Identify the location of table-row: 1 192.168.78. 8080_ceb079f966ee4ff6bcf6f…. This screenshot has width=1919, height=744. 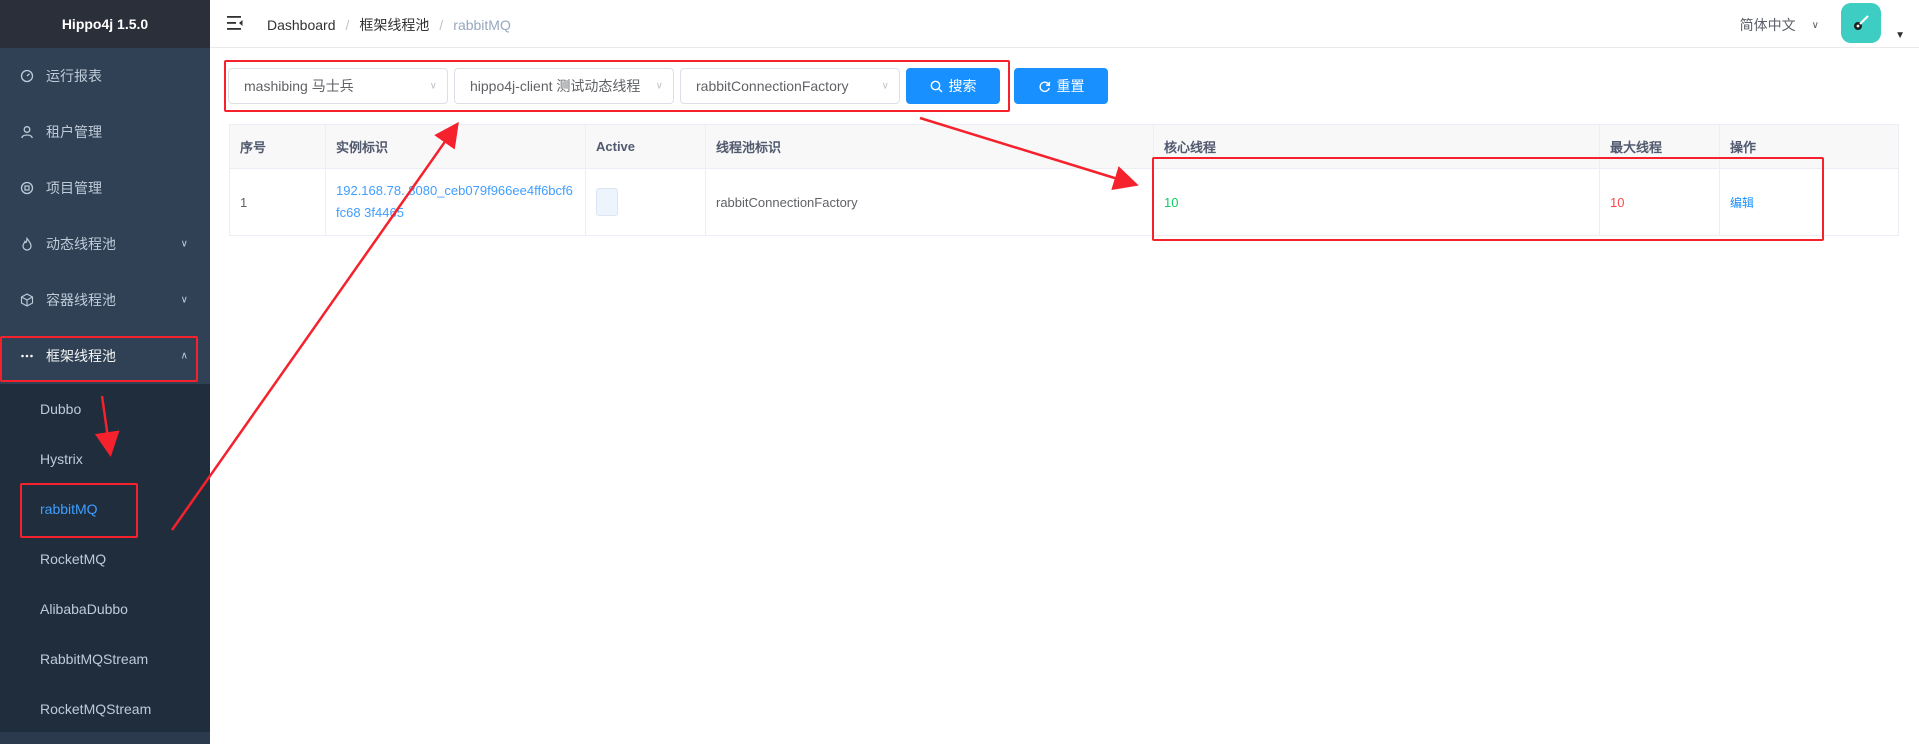
(1064, 202).